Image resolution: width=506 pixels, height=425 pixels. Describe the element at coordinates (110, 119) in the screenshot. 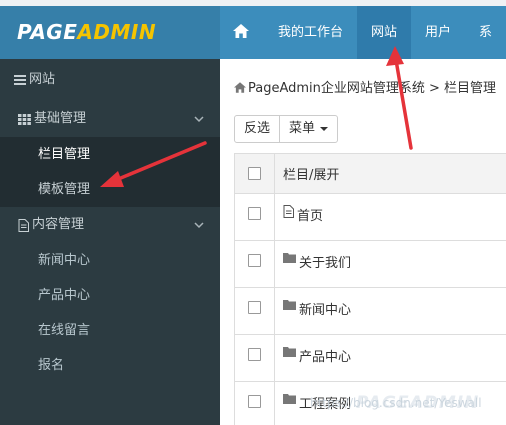

I see `sidebar-group-basic: 基础管理` at that location.